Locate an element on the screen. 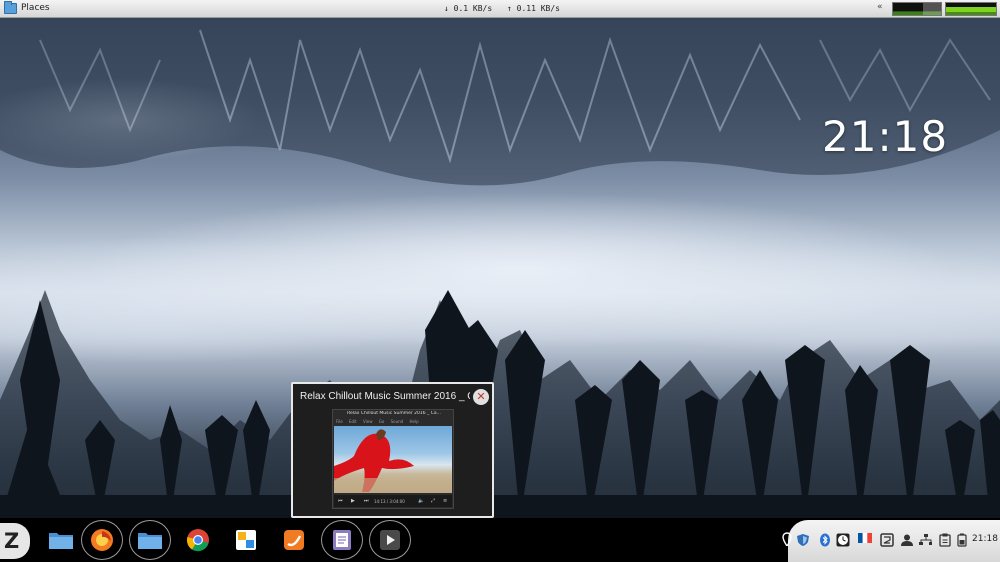  top-panel: Places ↓ 0.1 KB/s ↑ 0.11 KB/s « is located at coordinates (500, 9).